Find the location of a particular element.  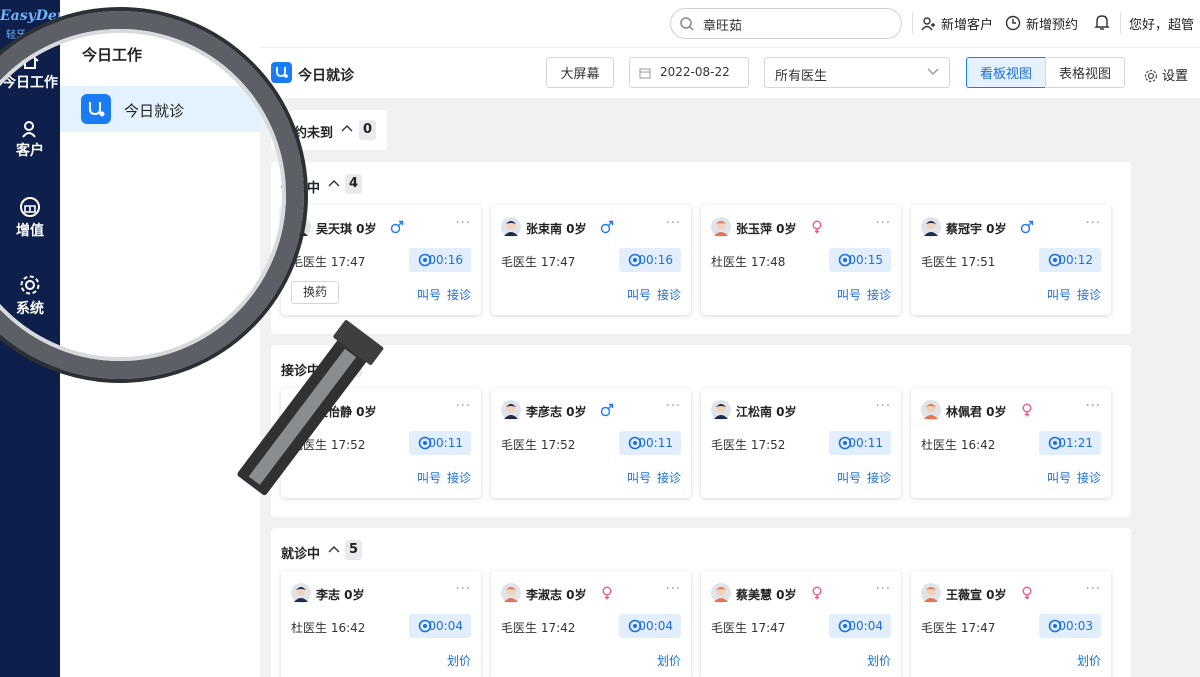

patient-card: 李志 0岁 ··· 杜医生 16:42 00:04 划价 is located at coordinates (381, 624).